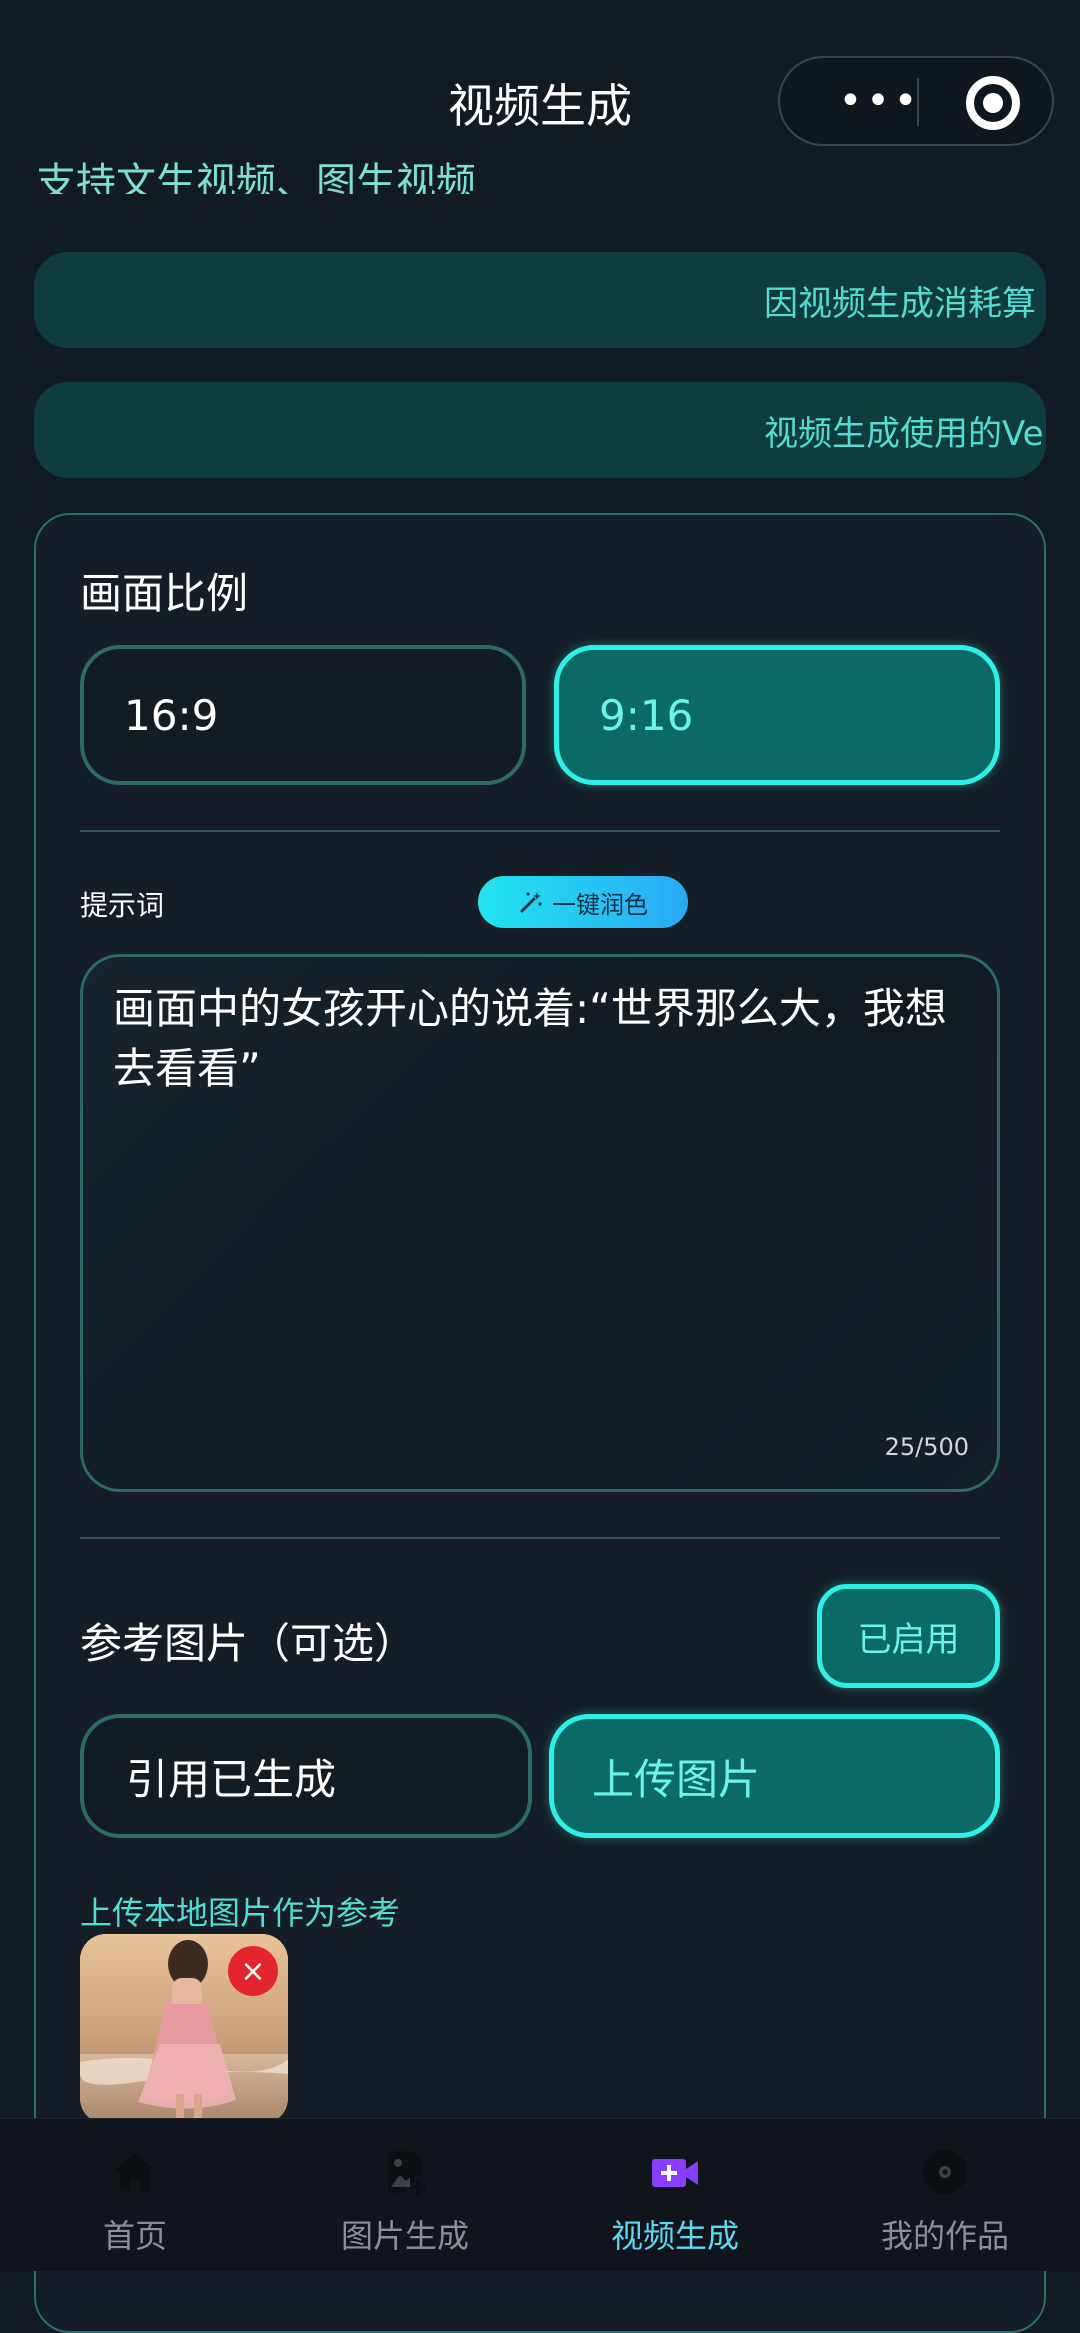 This screenshot has height=2333, width=1080. Describe the element at coordinates (926, 1447) in the screenshot. I see `char-count: 25/500` at that location.